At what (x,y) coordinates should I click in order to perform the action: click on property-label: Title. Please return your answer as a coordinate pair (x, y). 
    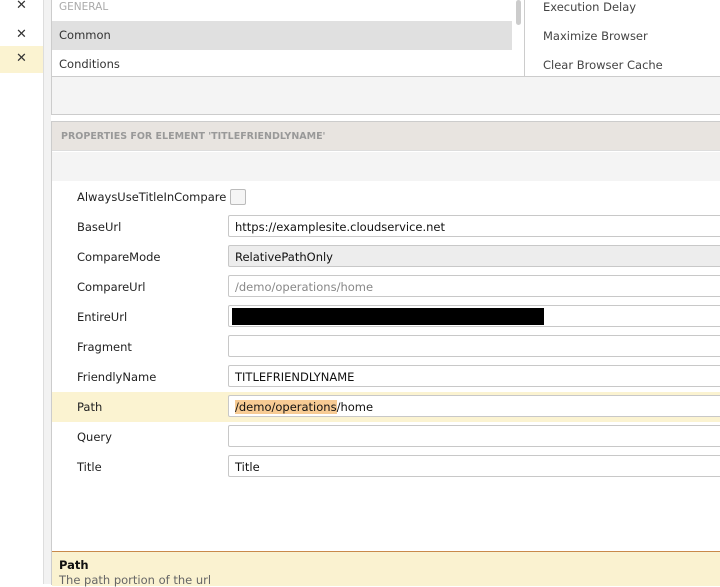
    Looking at the image, I should click on (89, 467).